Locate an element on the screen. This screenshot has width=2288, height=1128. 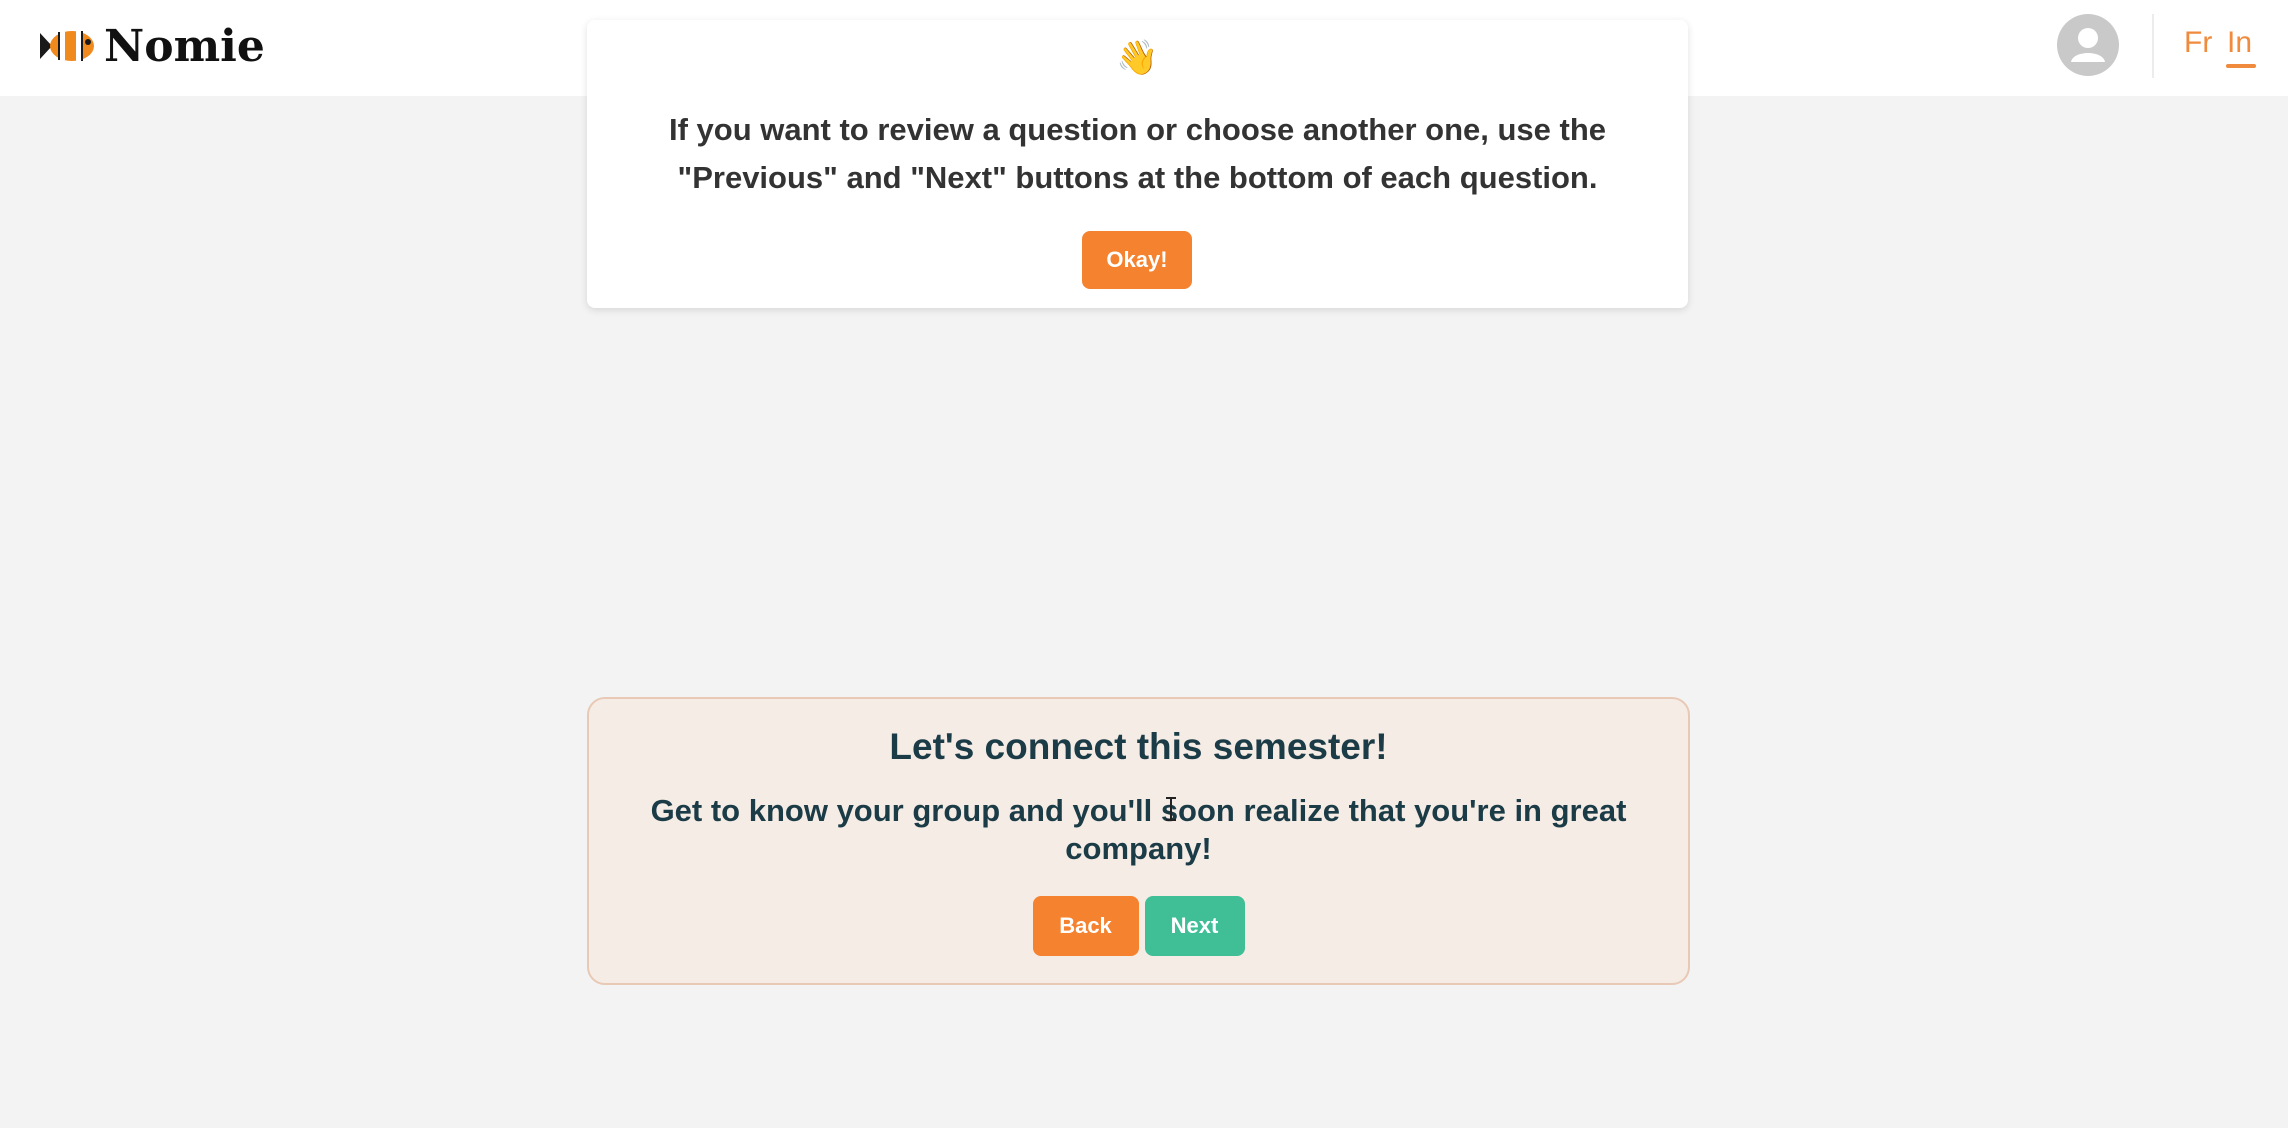
navigation-buttons: Back Next is located at coordinates (1138, 926).